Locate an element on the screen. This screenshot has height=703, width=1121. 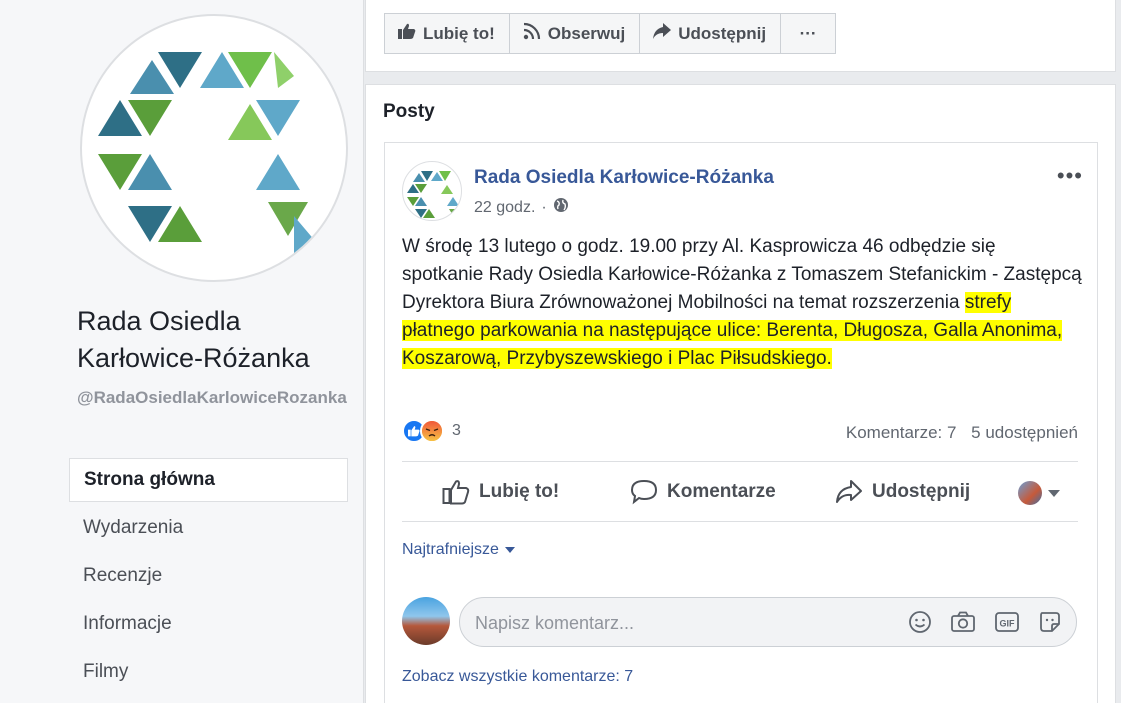
user-mini-avatar is located at coordinates (1030, 493).